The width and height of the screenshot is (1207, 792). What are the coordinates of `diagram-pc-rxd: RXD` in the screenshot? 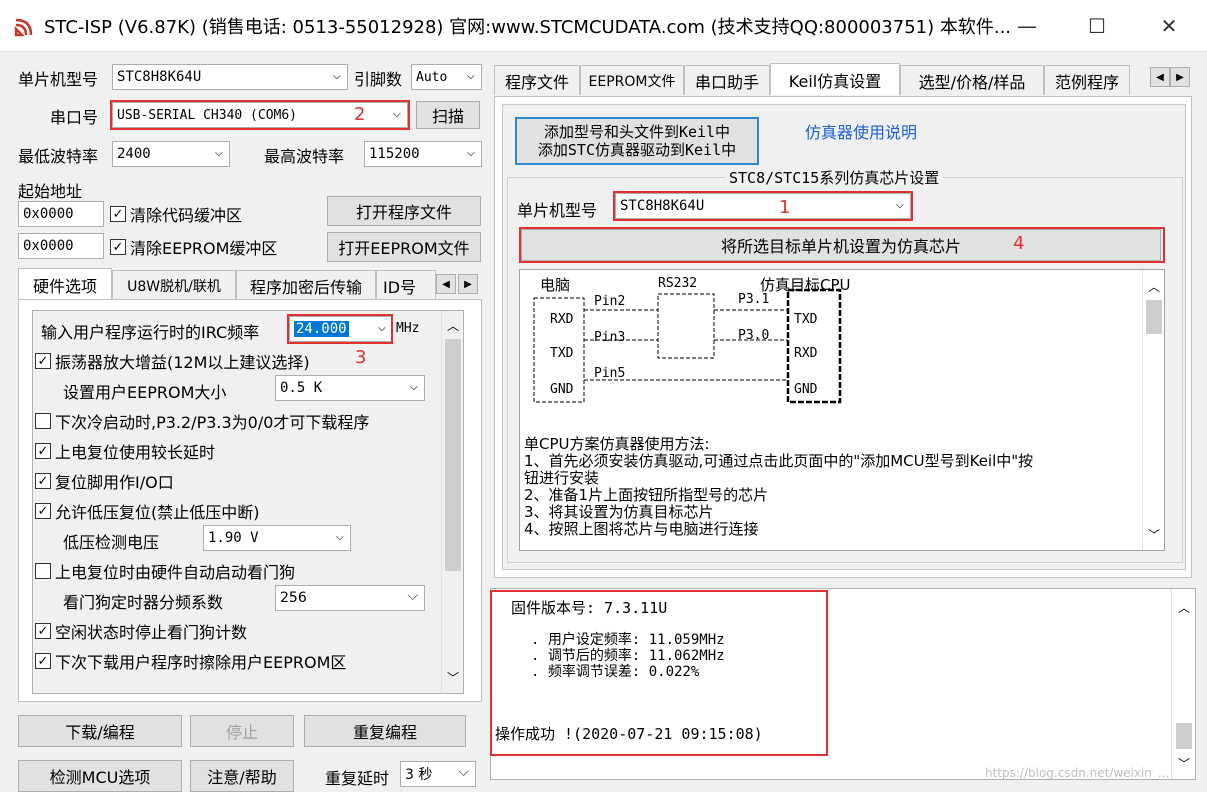 It's located at (562, 319).